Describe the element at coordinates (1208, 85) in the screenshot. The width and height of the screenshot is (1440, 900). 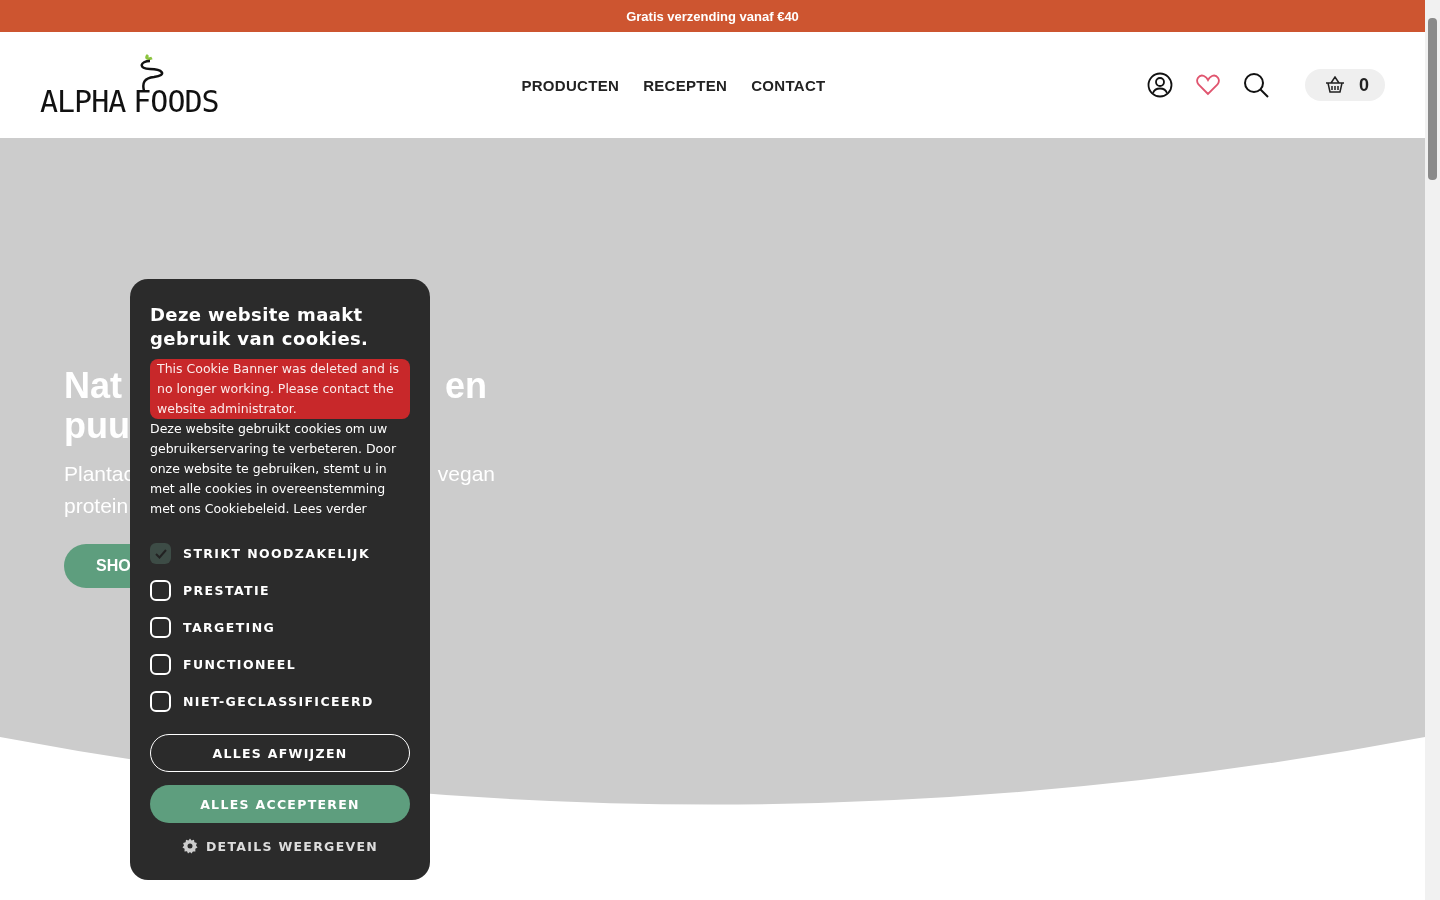
I see `heart-icon` at that location.